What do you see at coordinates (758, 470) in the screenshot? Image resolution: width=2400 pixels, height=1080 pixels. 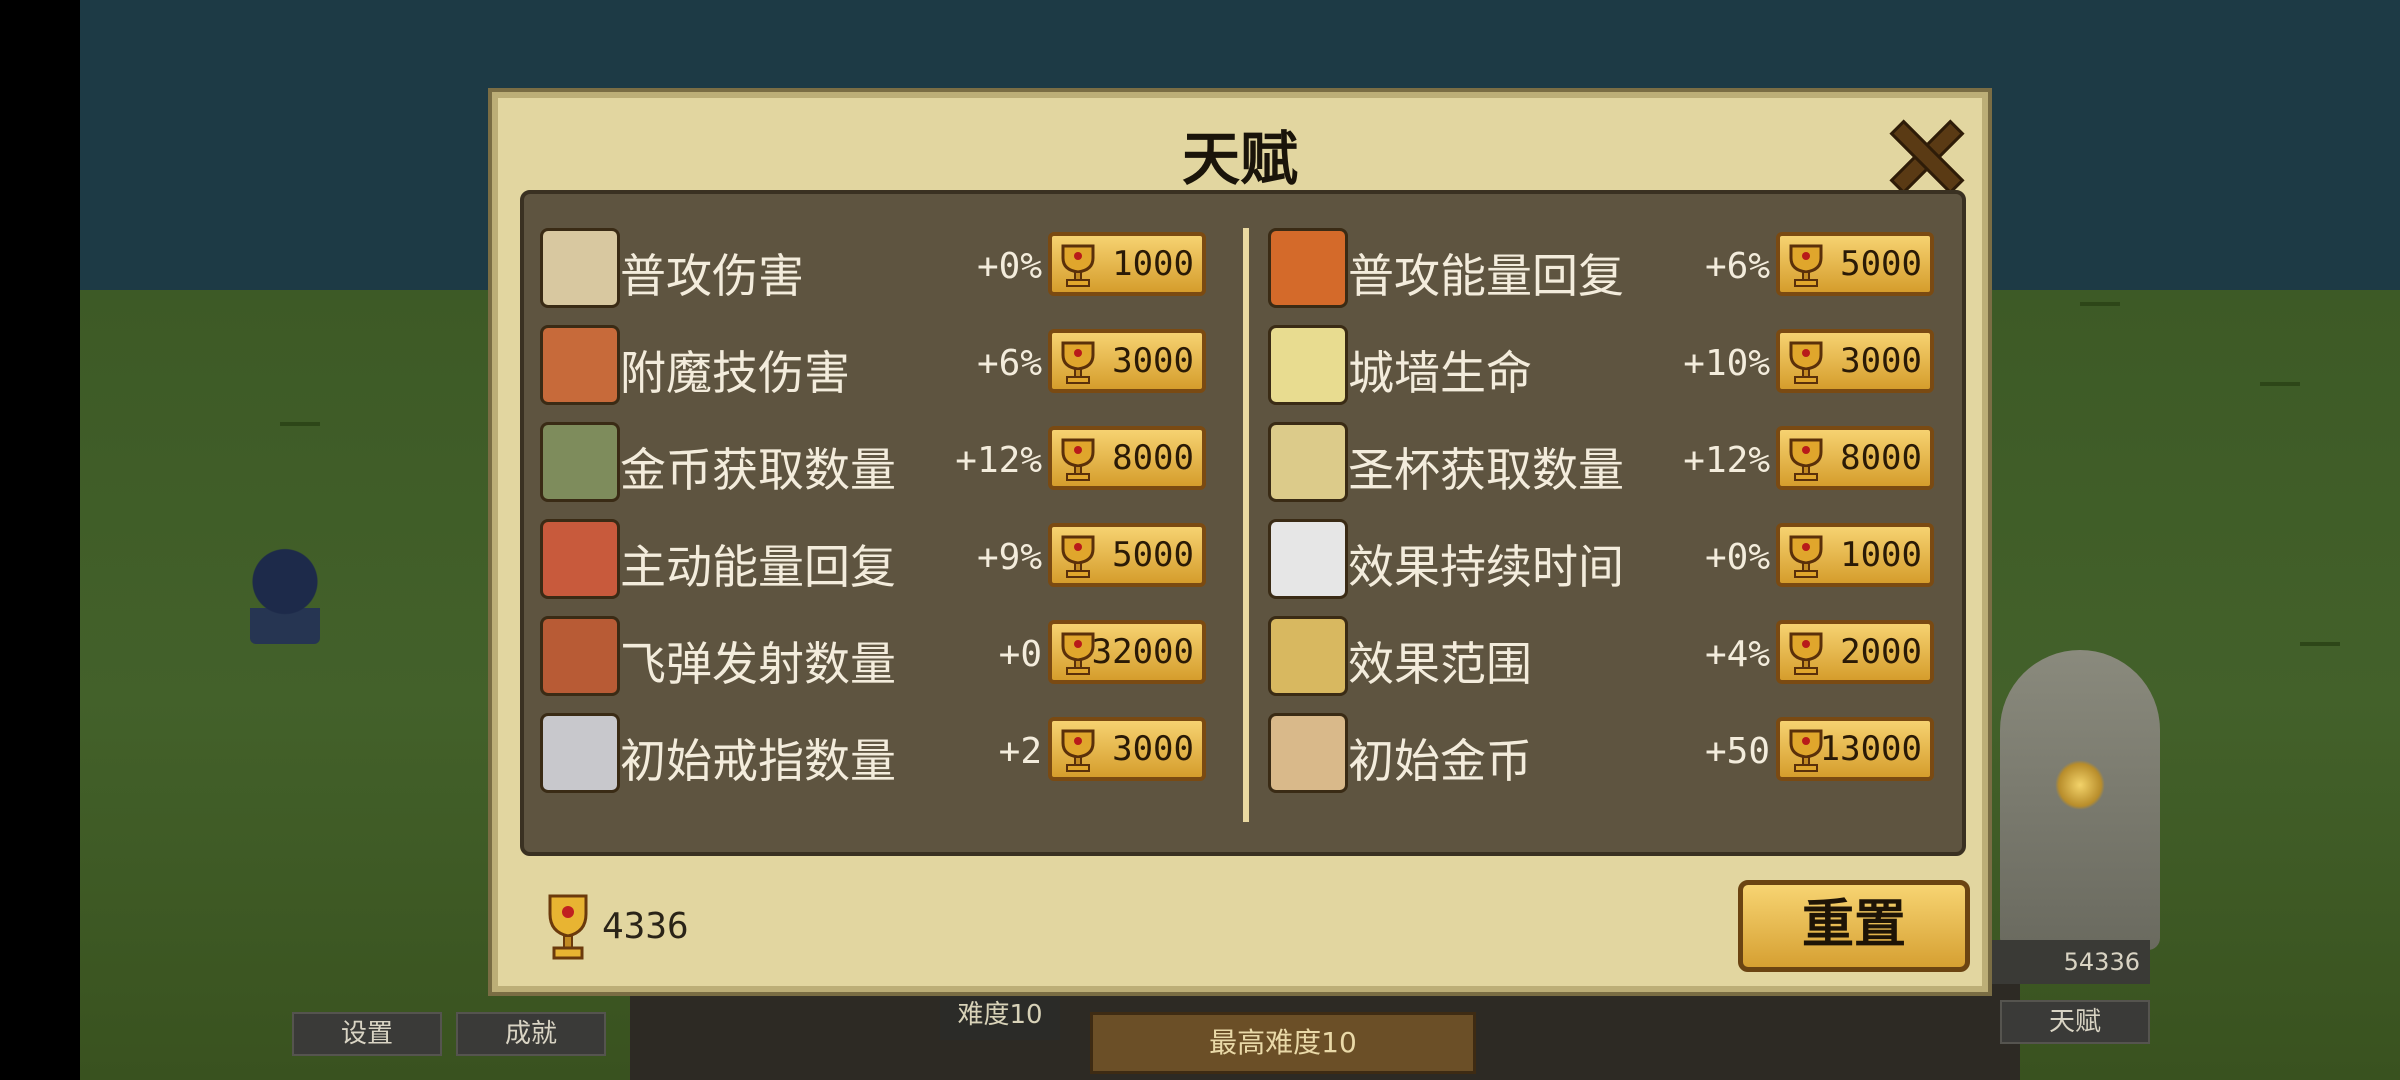 I see `talent-name: 金币获取数量` at bounding box center [758, 470].